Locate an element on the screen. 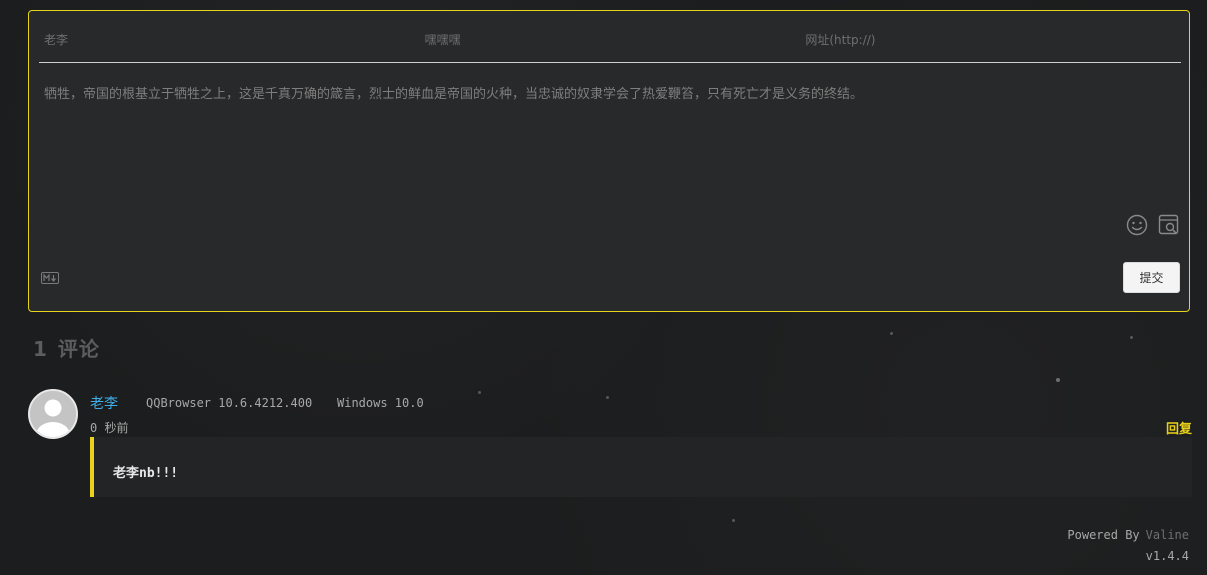 The height and width of the screenshot is (575, 1207). version-label: v1.4.4 is located at coordinates (1167, 556).